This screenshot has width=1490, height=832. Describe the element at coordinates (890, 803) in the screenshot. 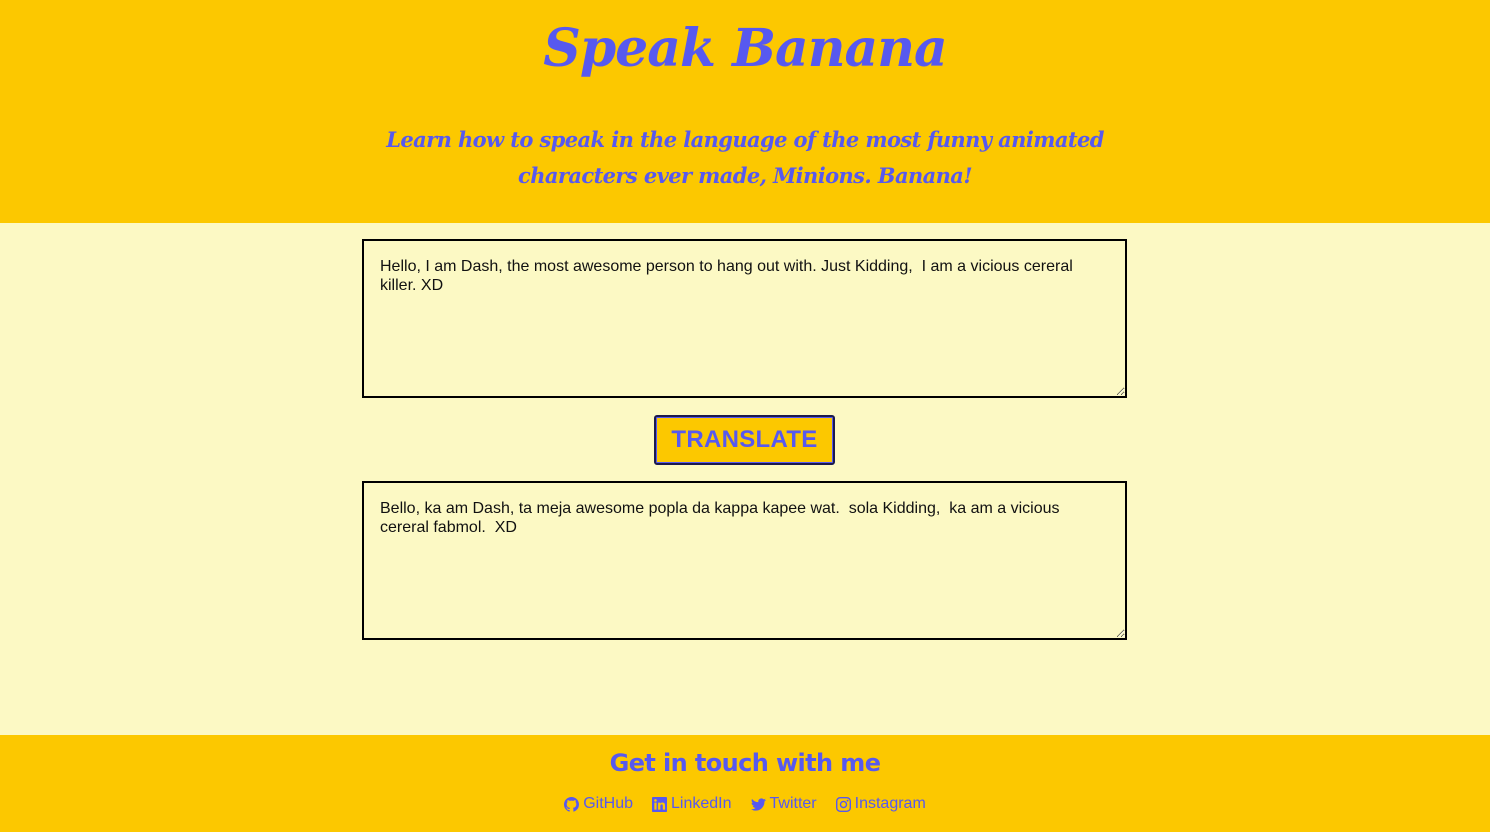

I see `instagram-label: Instagram` at that location.